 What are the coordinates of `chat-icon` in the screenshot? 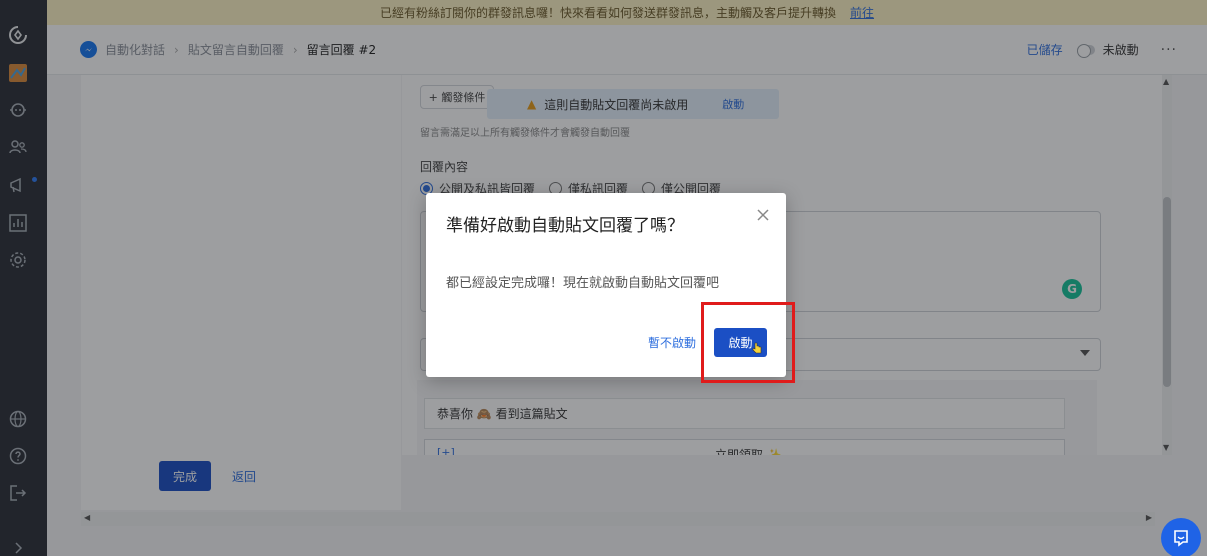 It's located at (1181, 538).